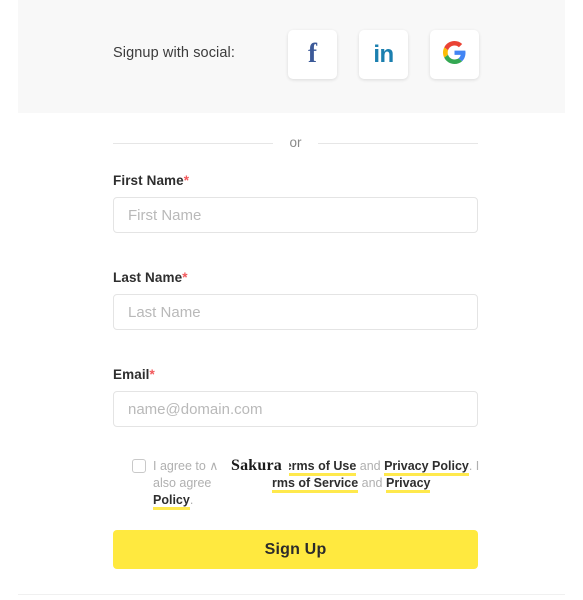  I want to click on sign-up-button: Sign Up, so click(295, 549).